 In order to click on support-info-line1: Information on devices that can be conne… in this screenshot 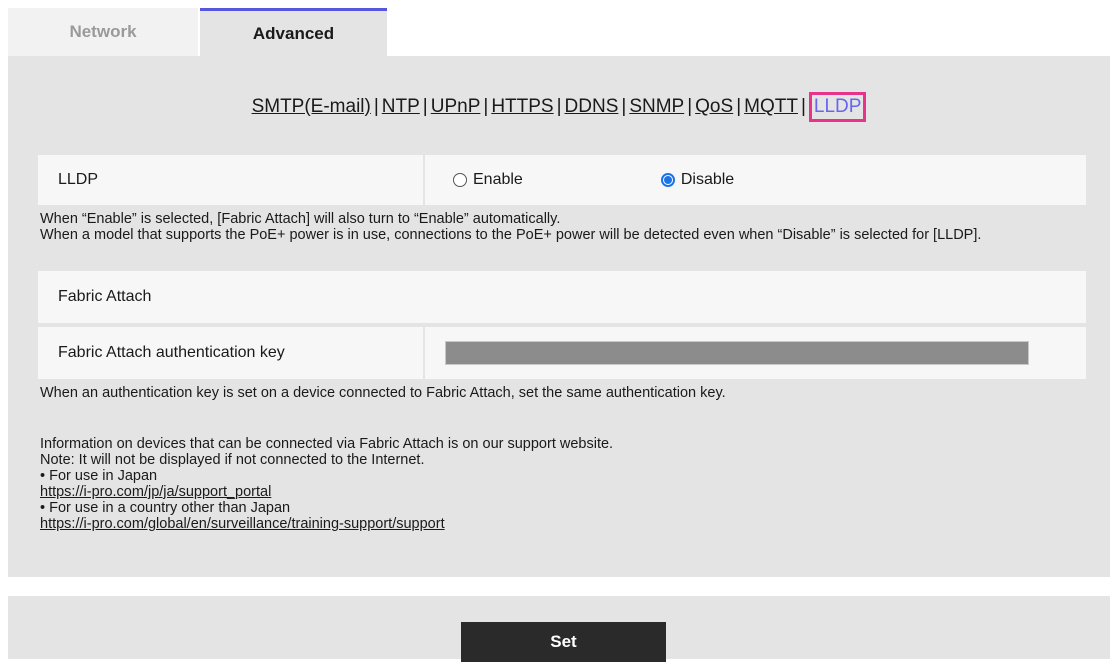, I will do `click(327, 444)`.